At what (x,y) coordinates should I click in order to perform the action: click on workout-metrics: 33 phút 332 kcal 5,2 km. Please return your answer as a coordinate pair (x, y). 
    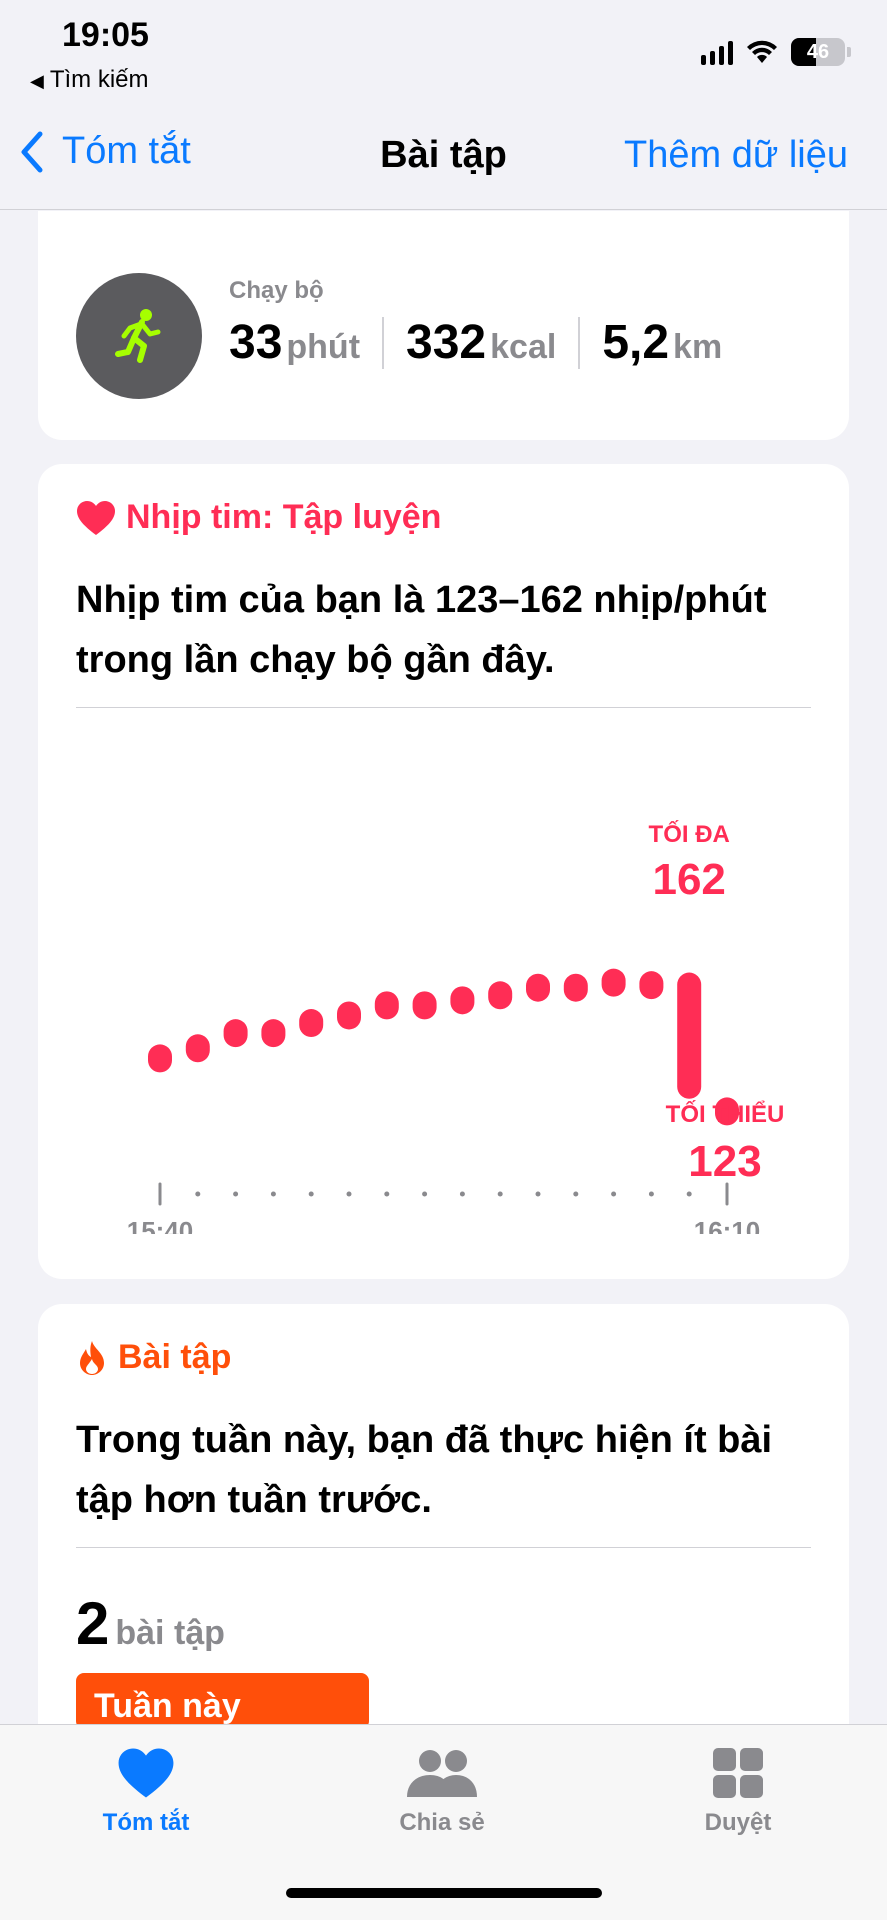
    Looking at the image, I should click on (475, 342).